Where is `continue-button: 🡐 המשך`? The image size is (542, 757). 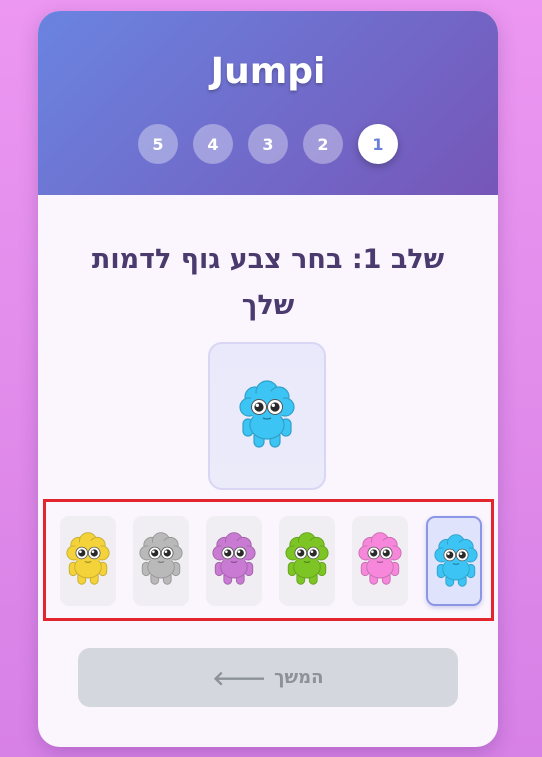 continue-button: 🡐 המשך is located at coordinates (268, 677).